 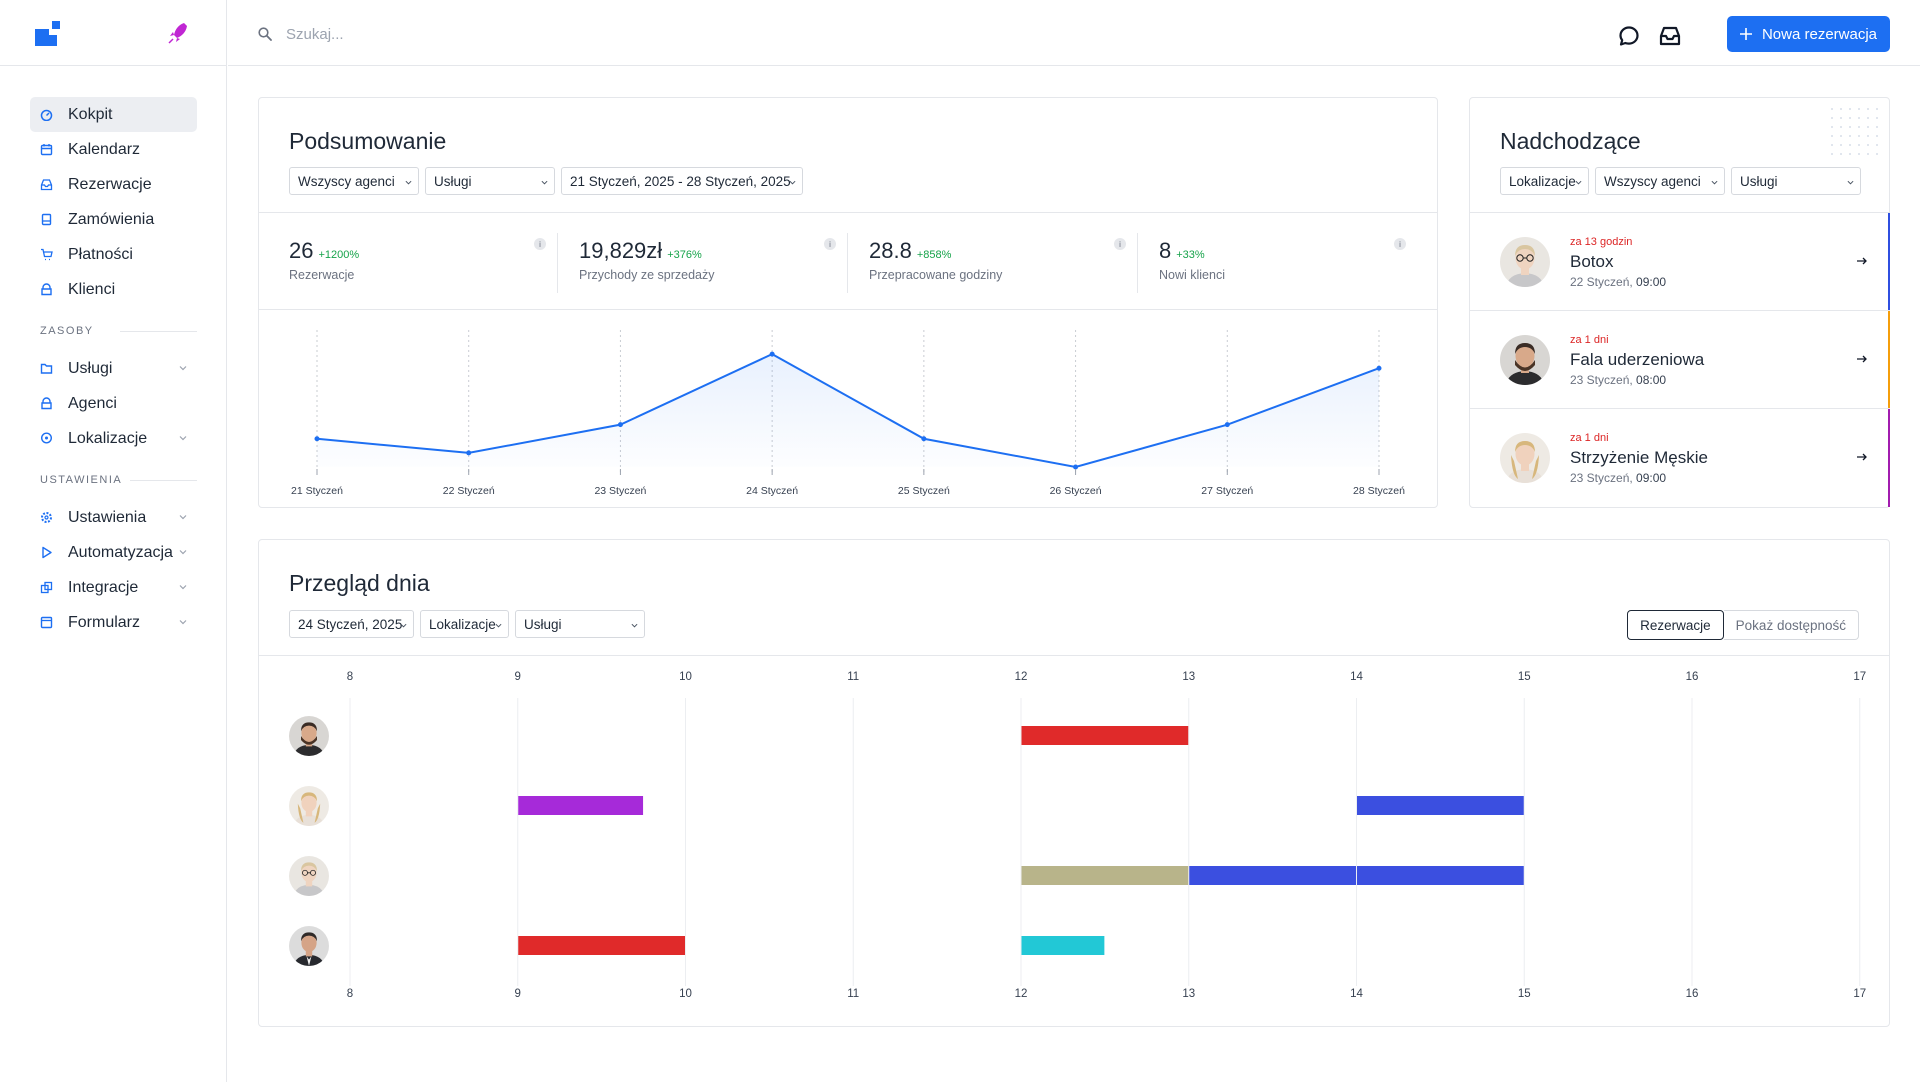 I want to click on sidebar-item-płatności: Płatności, so click(x=113, y=254).